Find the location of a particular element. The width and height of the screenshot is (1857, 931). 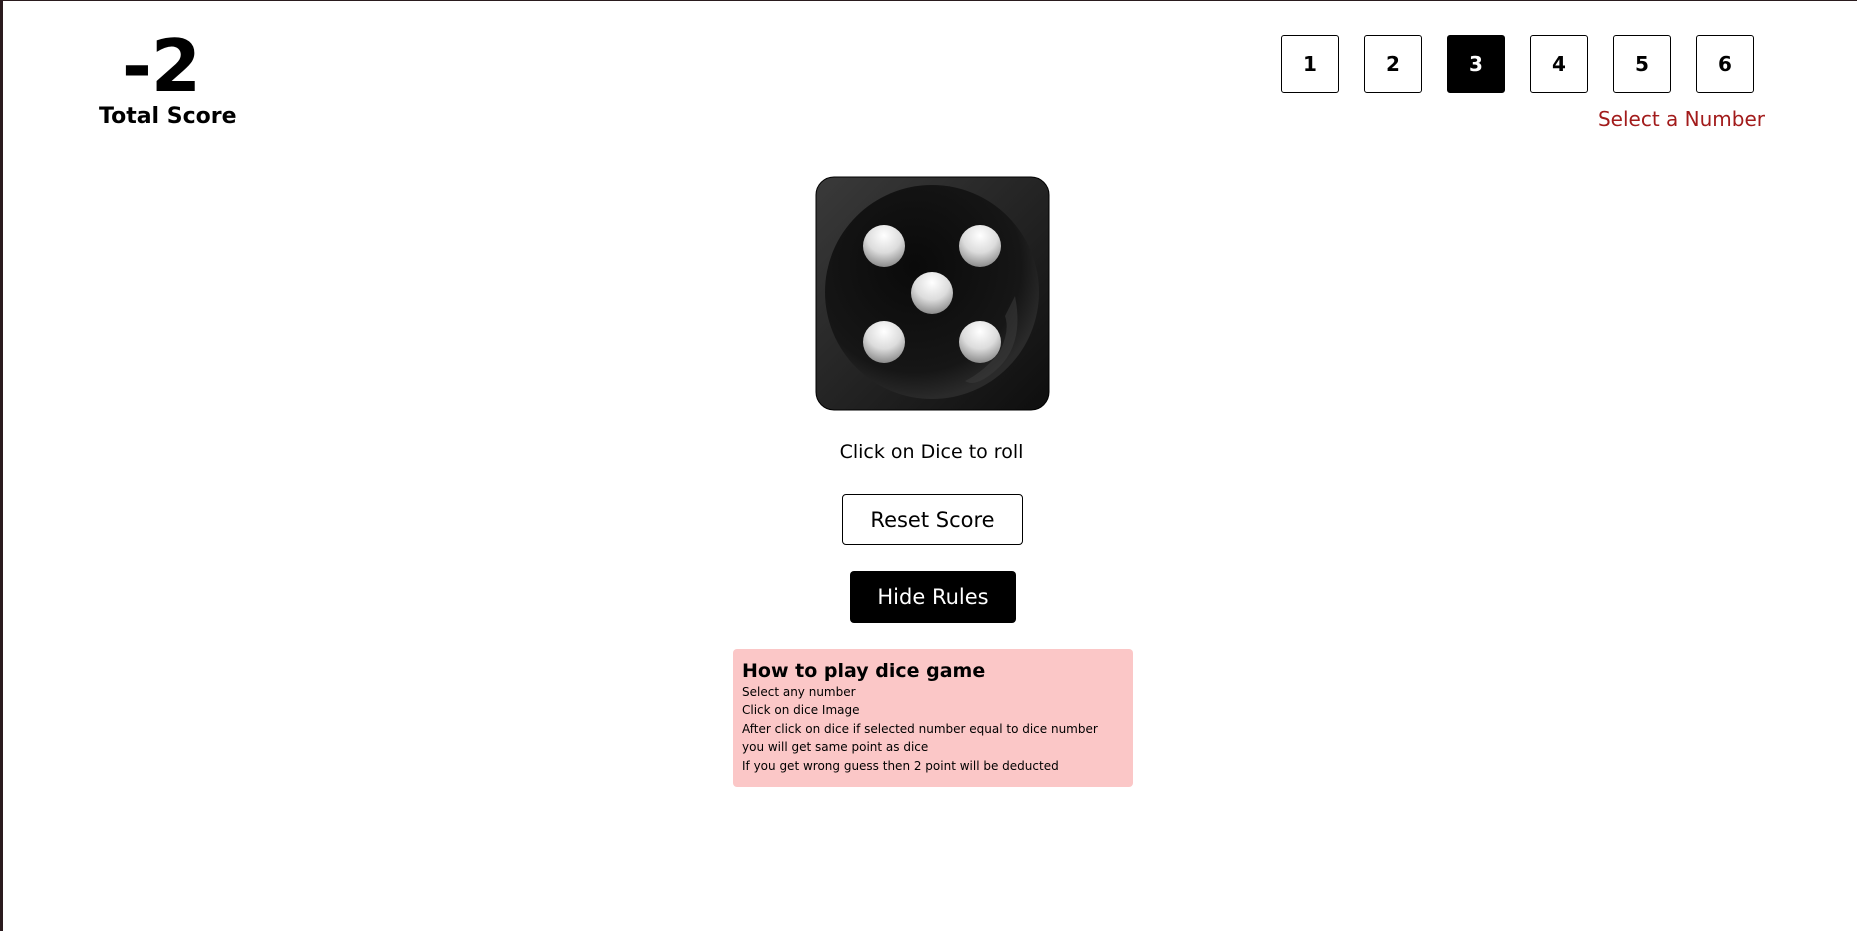

dice-five-icon is located at coordinates (932, 293).